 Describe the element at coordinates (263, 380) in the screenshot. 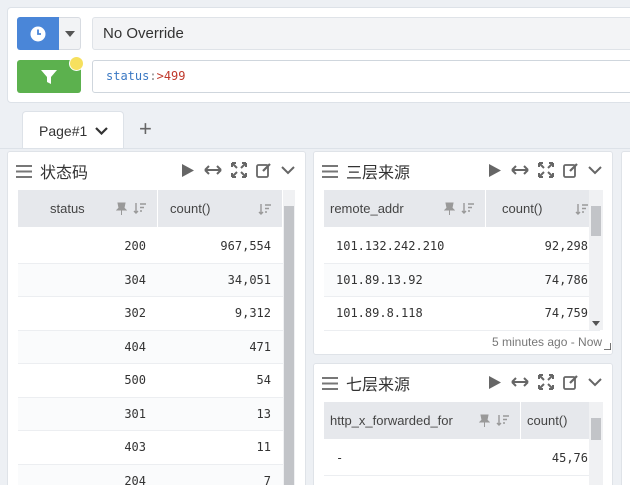

I see `table-cell: 54` at that location.